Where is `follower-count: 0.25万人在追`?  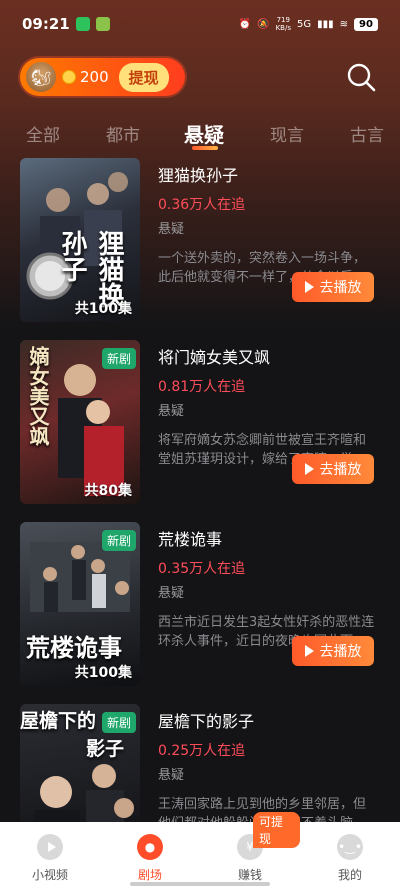 follower-count: 0.25万人在追 is located at coordinates (202, 751).